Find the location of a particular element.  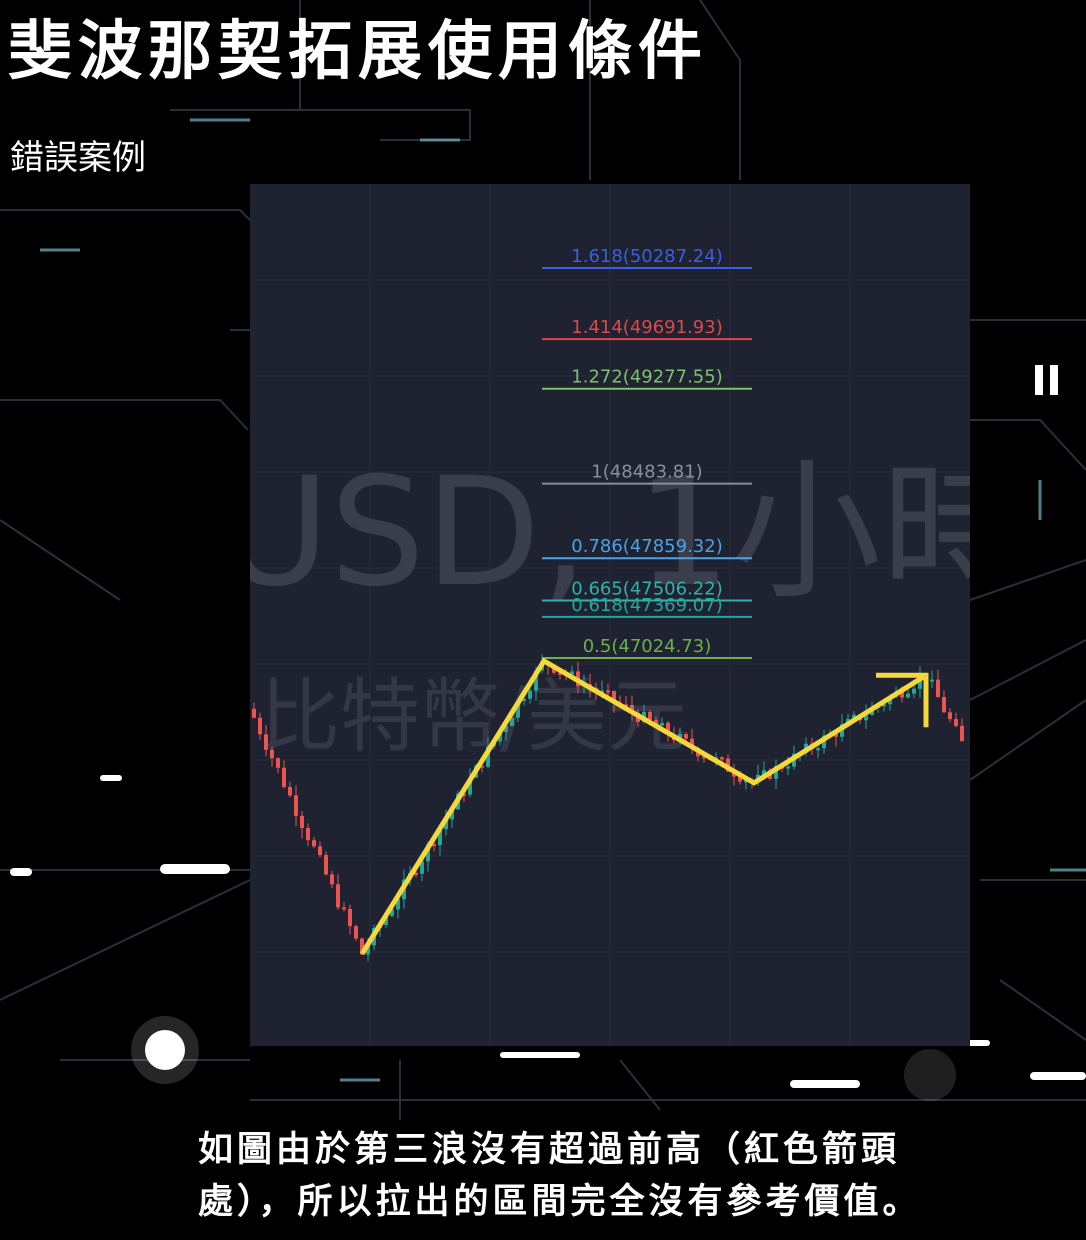

fib-level-label: 1(48483.81) is located at coordinates (646, 472).